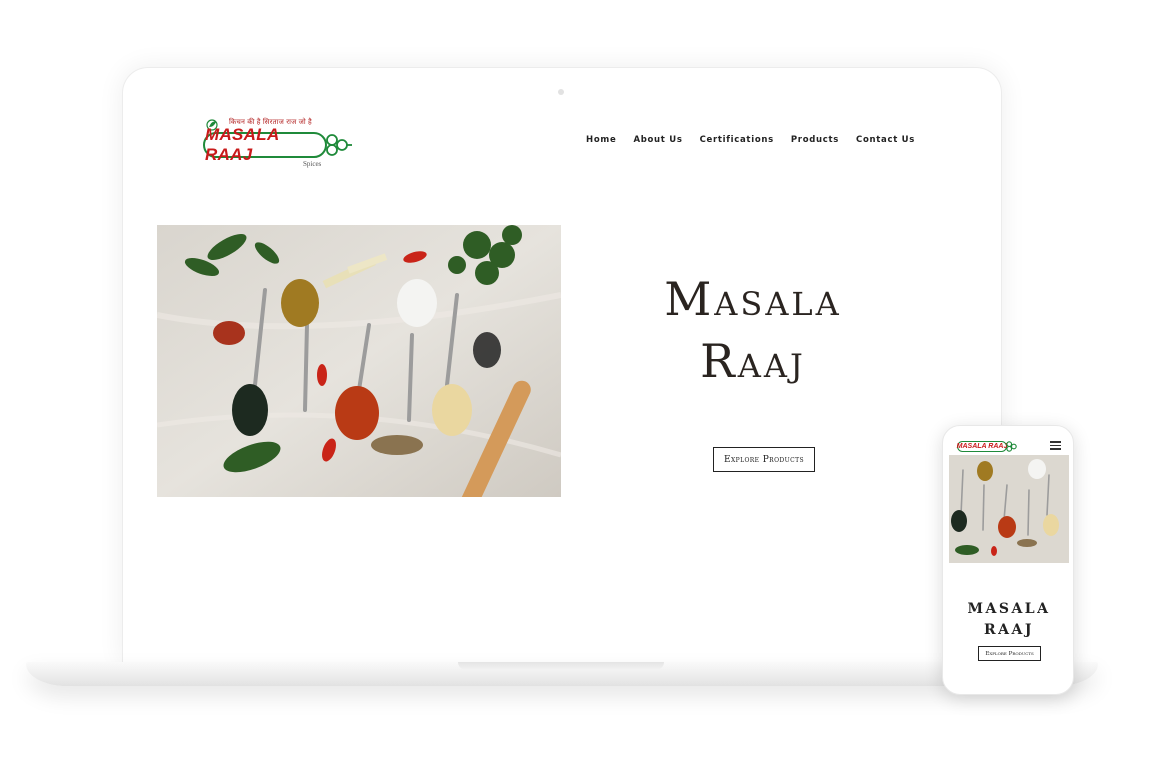  What do you see at coordinates (1009, 653) in the screenshot?
I see `mobile-explore-products-button: Explore Products` at bounding box center [1009, 653].